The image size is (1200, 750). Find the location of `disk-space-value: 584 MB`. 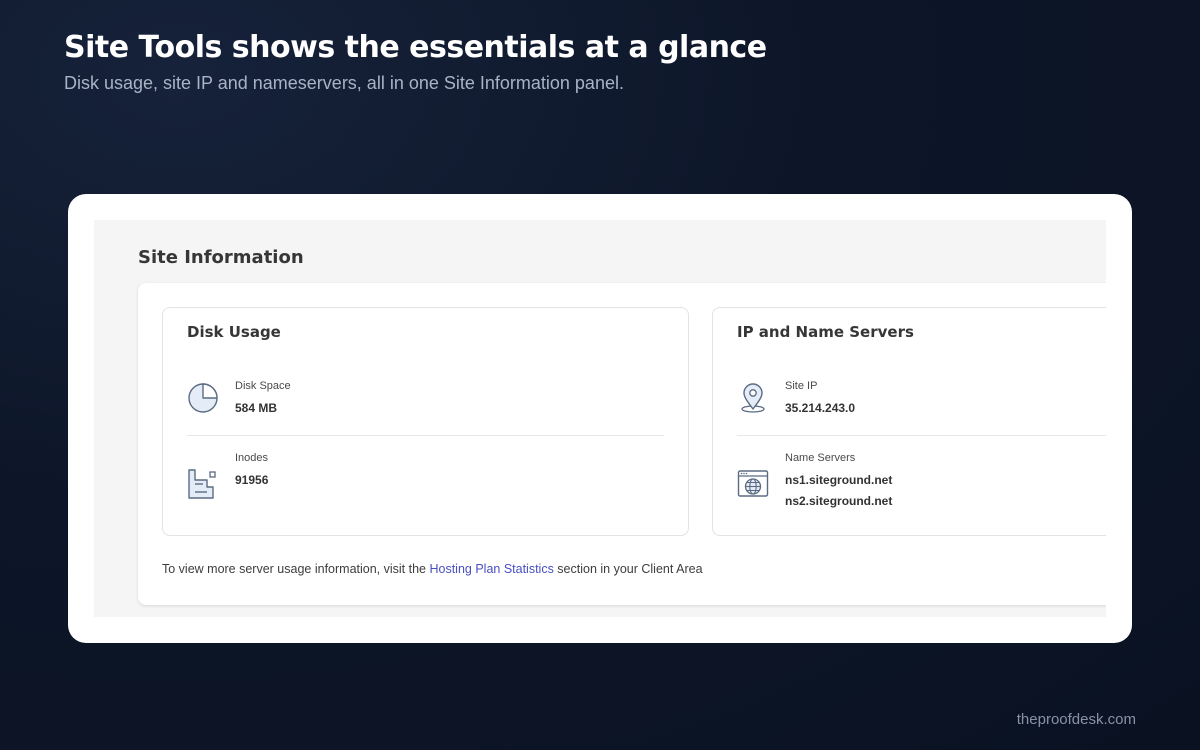

disk-space-value: 584 MB is located at coordinates (256, 408).